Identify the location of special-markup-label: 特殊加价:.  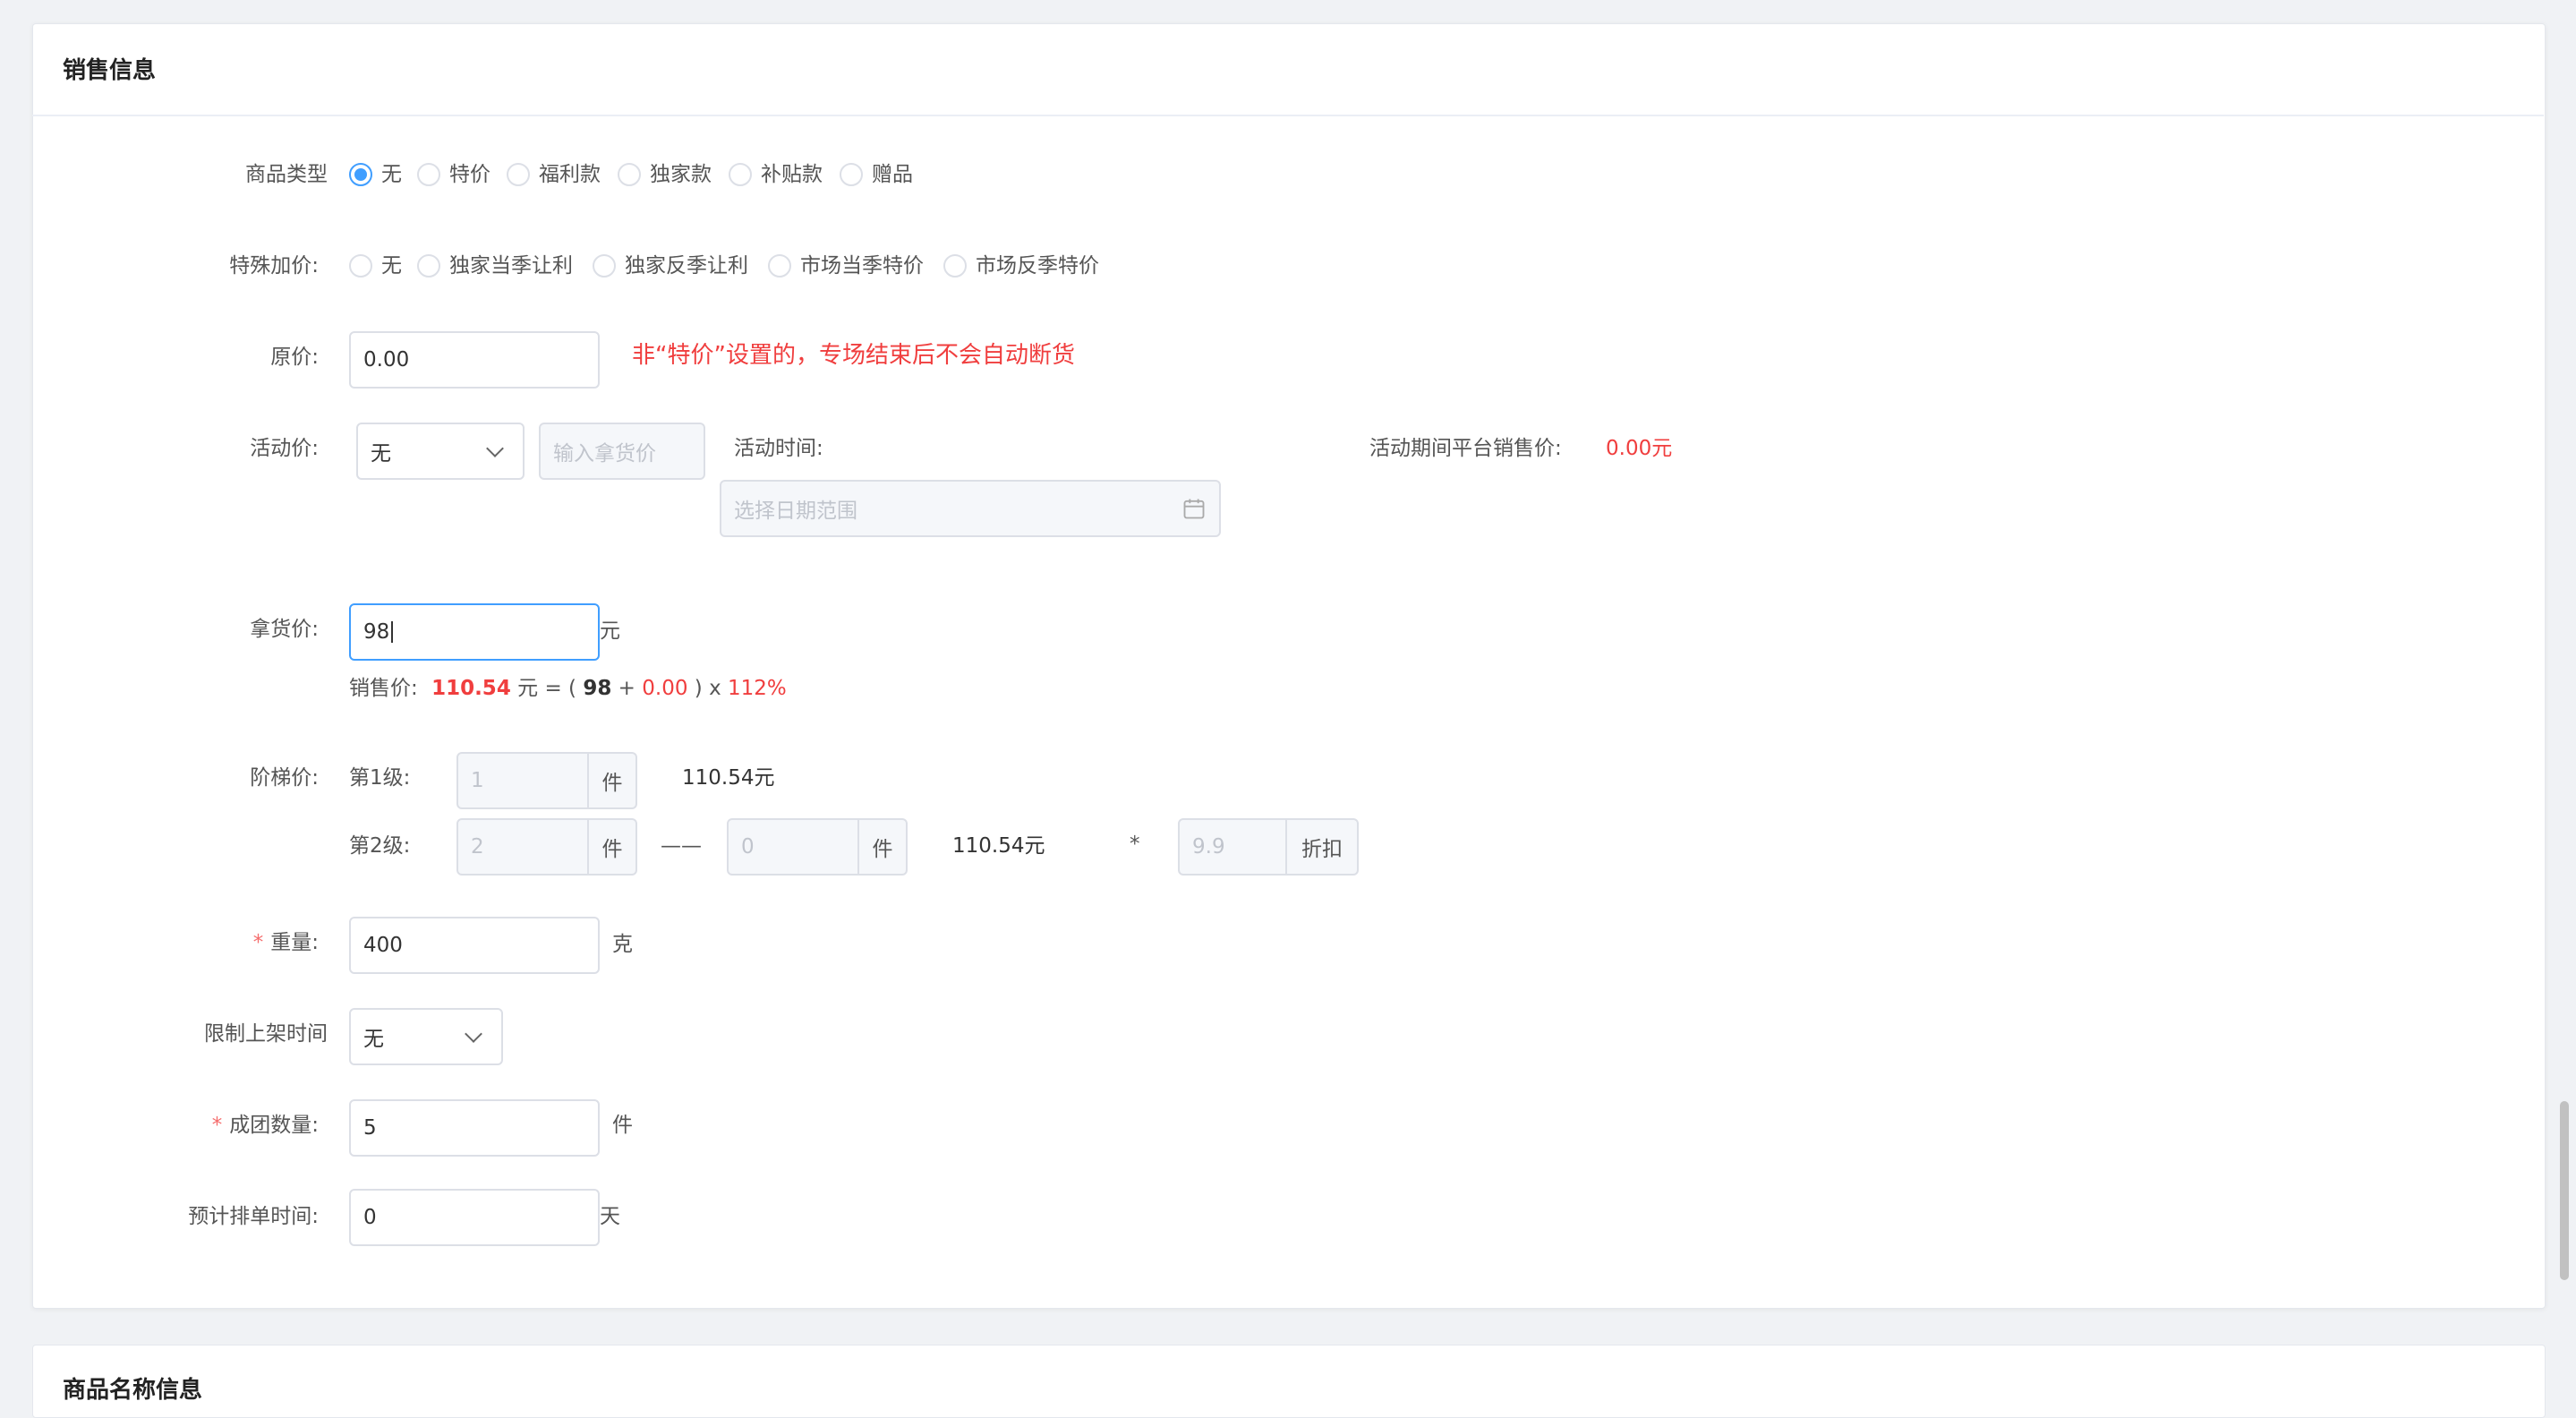
(274, 266).